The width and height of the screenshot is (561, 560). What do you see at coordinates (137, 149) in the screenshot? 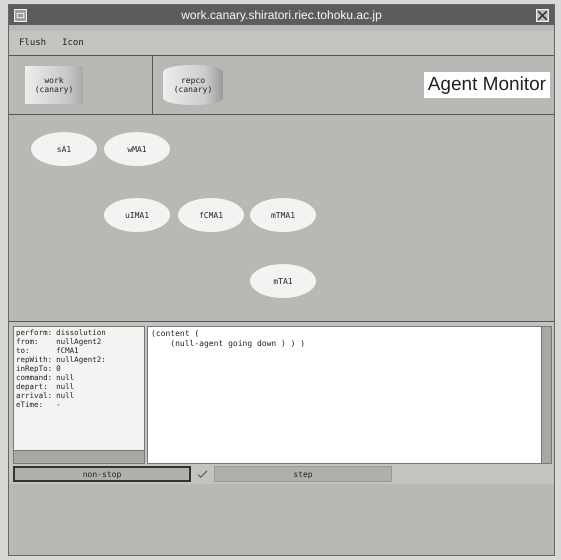
I see `agent-node: wMA1` at bounding box center [137, 149].